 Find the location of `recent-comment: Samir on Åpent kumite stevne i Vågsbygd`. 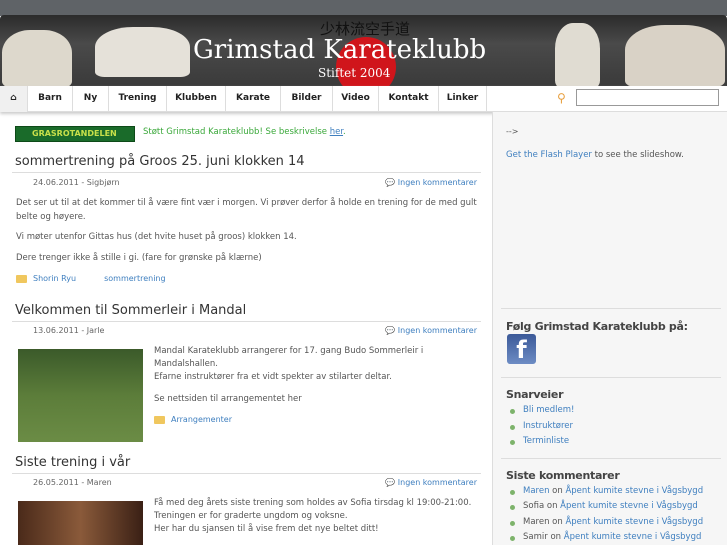

recent-comment: Samir on Åpent kumite stevne i Vågsbygd is located at coordinates (605, 537).